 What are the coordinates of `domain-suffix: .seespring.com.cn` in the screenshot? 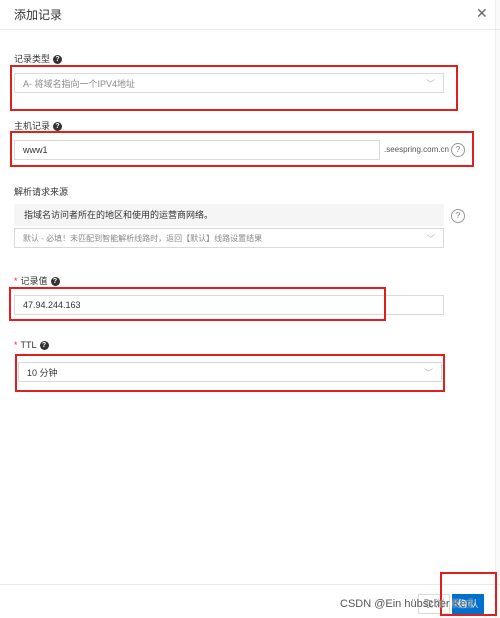 It's located at (416, 149).